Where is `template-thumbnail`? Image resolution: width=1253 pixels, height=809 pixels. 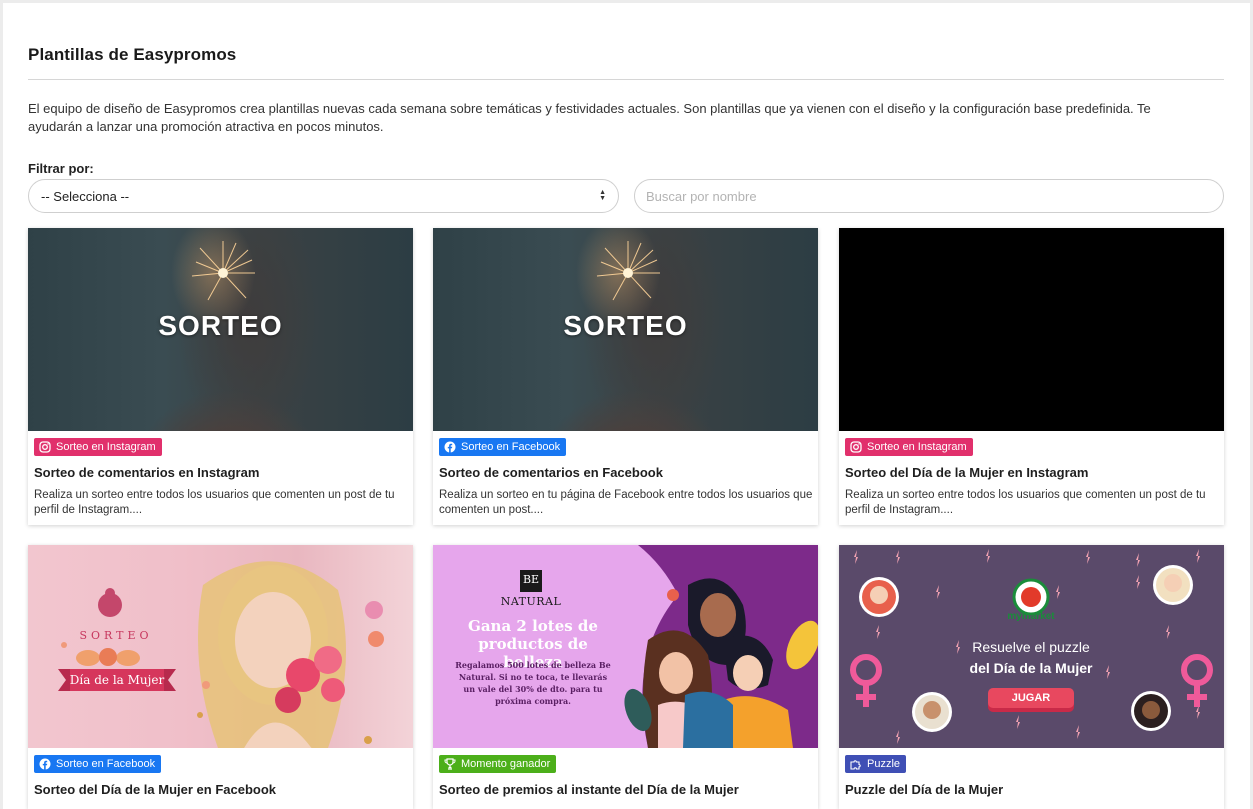
template-thumbnail is located at coordinates (1031, 329).